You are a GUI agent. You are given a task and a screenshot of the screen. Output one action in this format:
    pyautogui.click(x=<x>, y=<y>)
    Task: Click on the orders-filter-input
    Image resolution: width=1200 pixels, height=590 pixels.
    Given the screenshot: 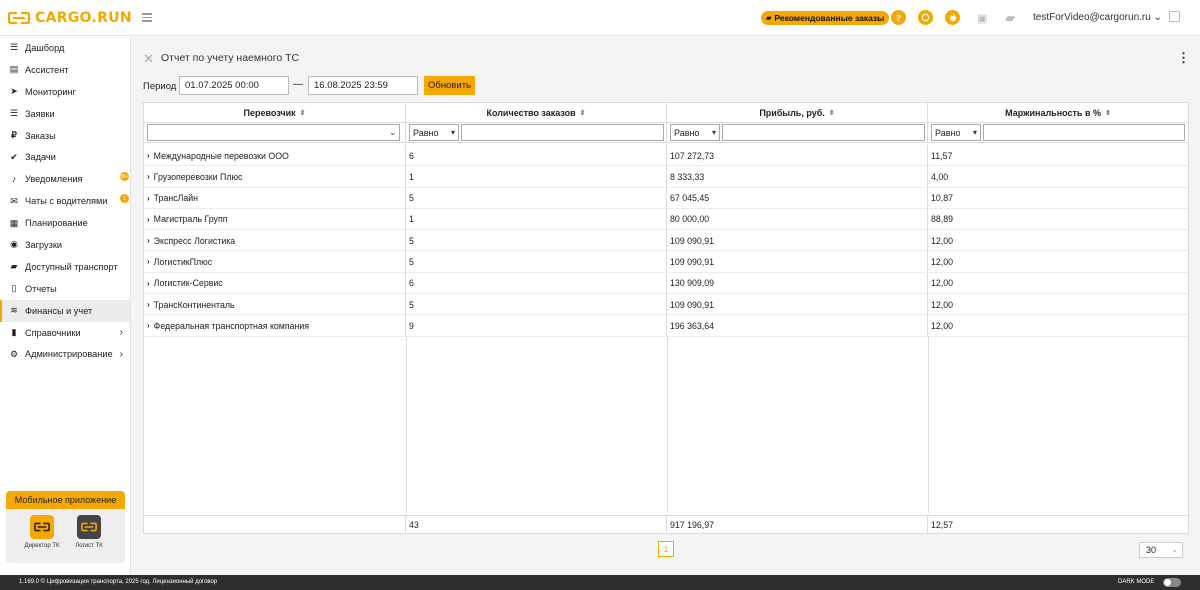 What is the action you would take?
    pyautogui.click(x=562, y=132)
    